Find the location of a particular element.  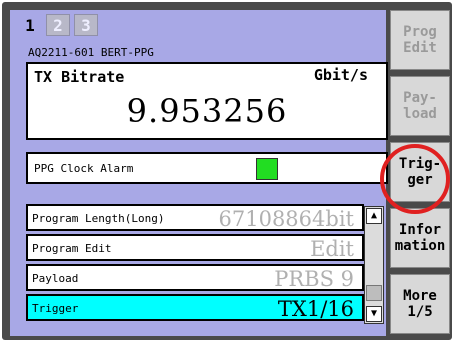

softkey-payload: Pay- load is located at coordinates (420, 106).